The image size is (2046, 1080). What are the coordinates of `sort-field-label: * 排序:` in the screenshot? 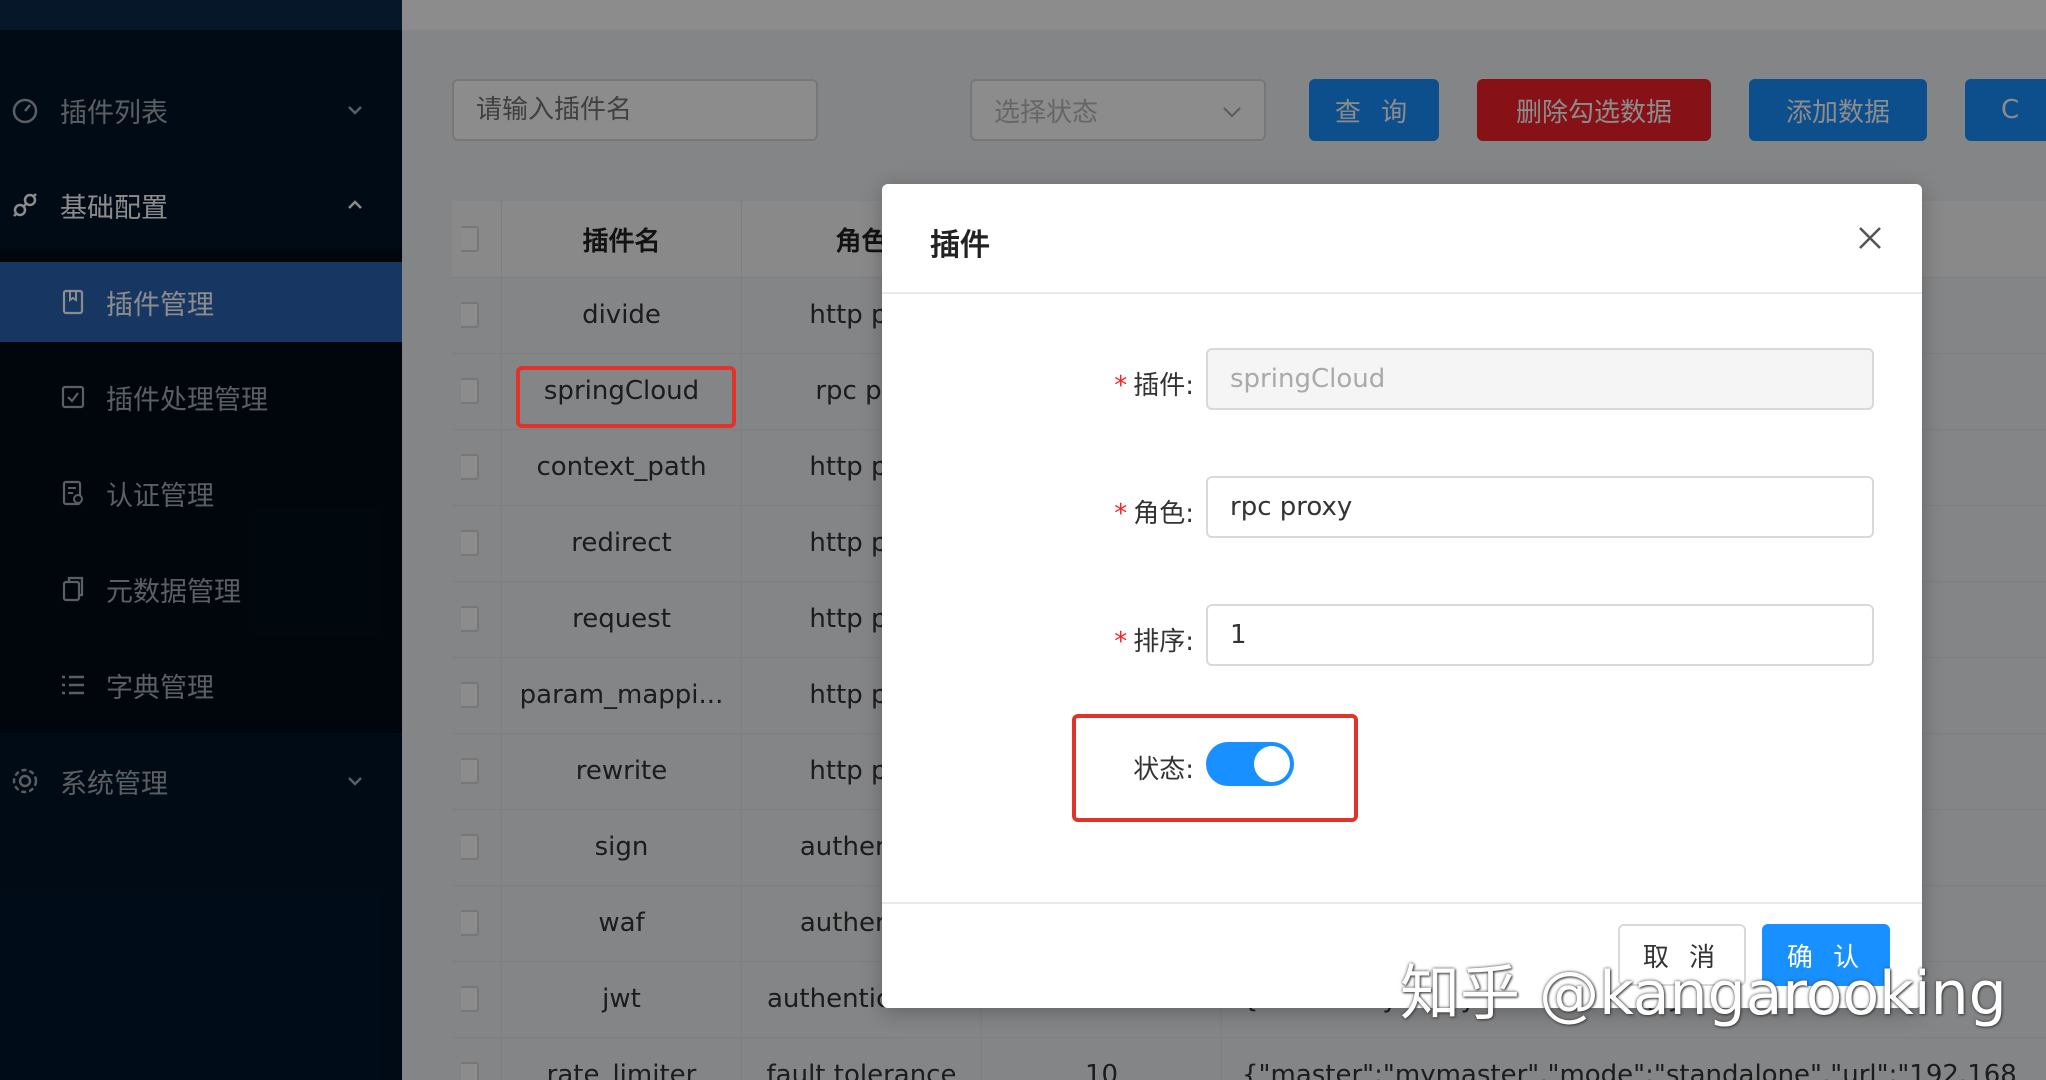 It's located at (1154, 642).